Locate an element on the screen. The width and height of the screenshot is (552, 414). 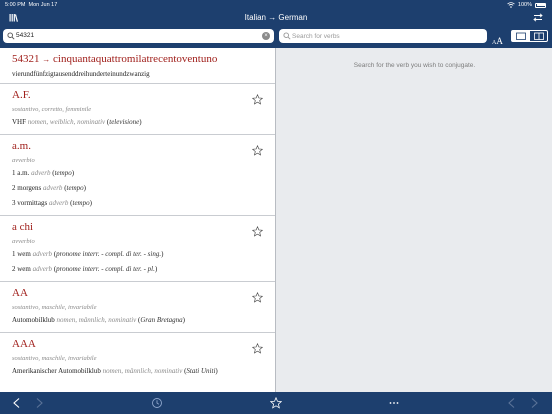
clear-search-icon: × is located at coordinates (266, 36).